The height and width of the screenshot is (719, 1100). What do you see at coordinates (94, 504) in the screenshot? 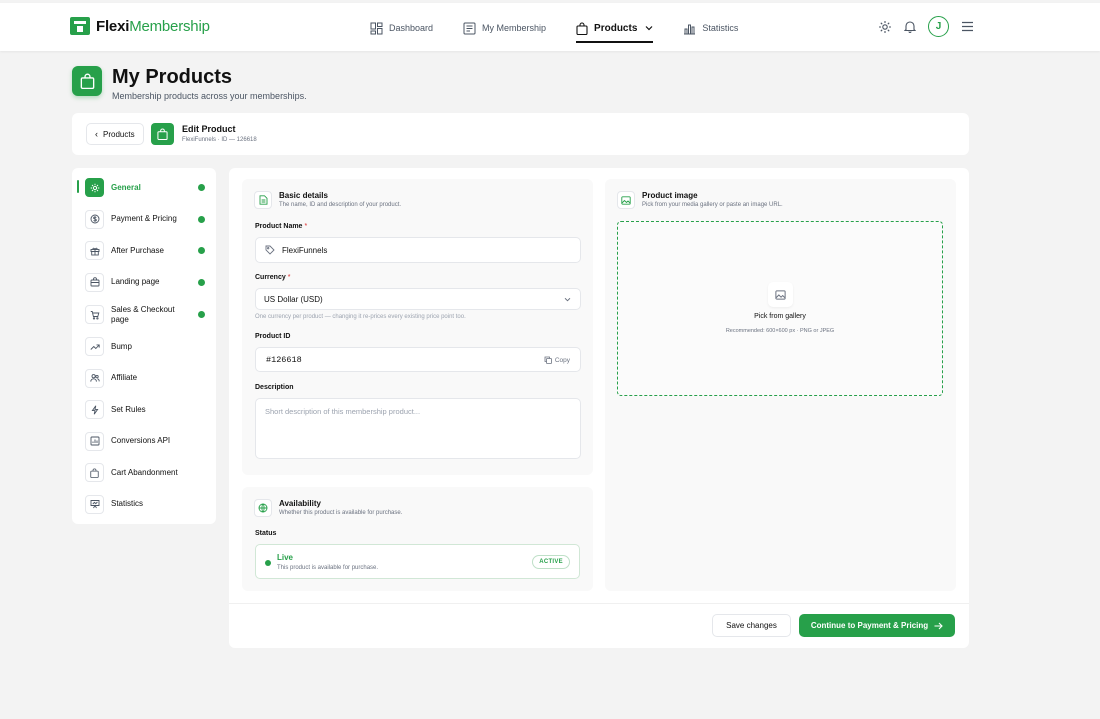
I see `stats-icon` at bounding box center [94, 504].